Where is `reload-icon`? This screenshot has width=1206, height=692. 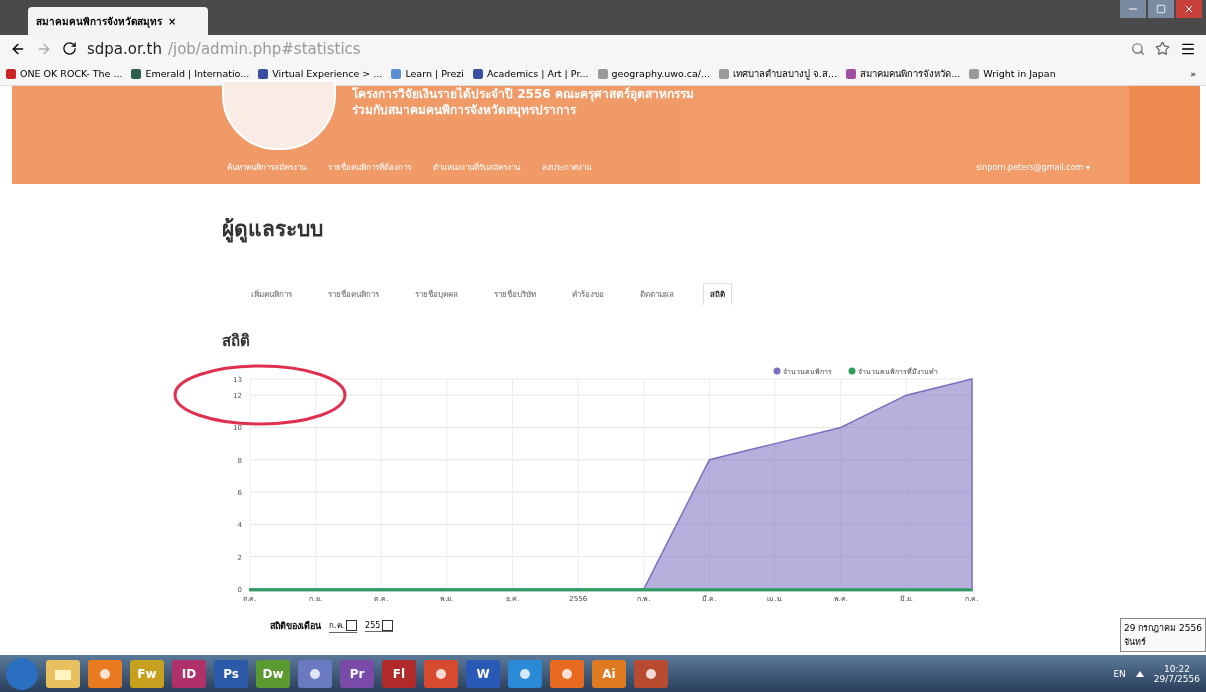 reload-icon is located at coordinates (69, 48).